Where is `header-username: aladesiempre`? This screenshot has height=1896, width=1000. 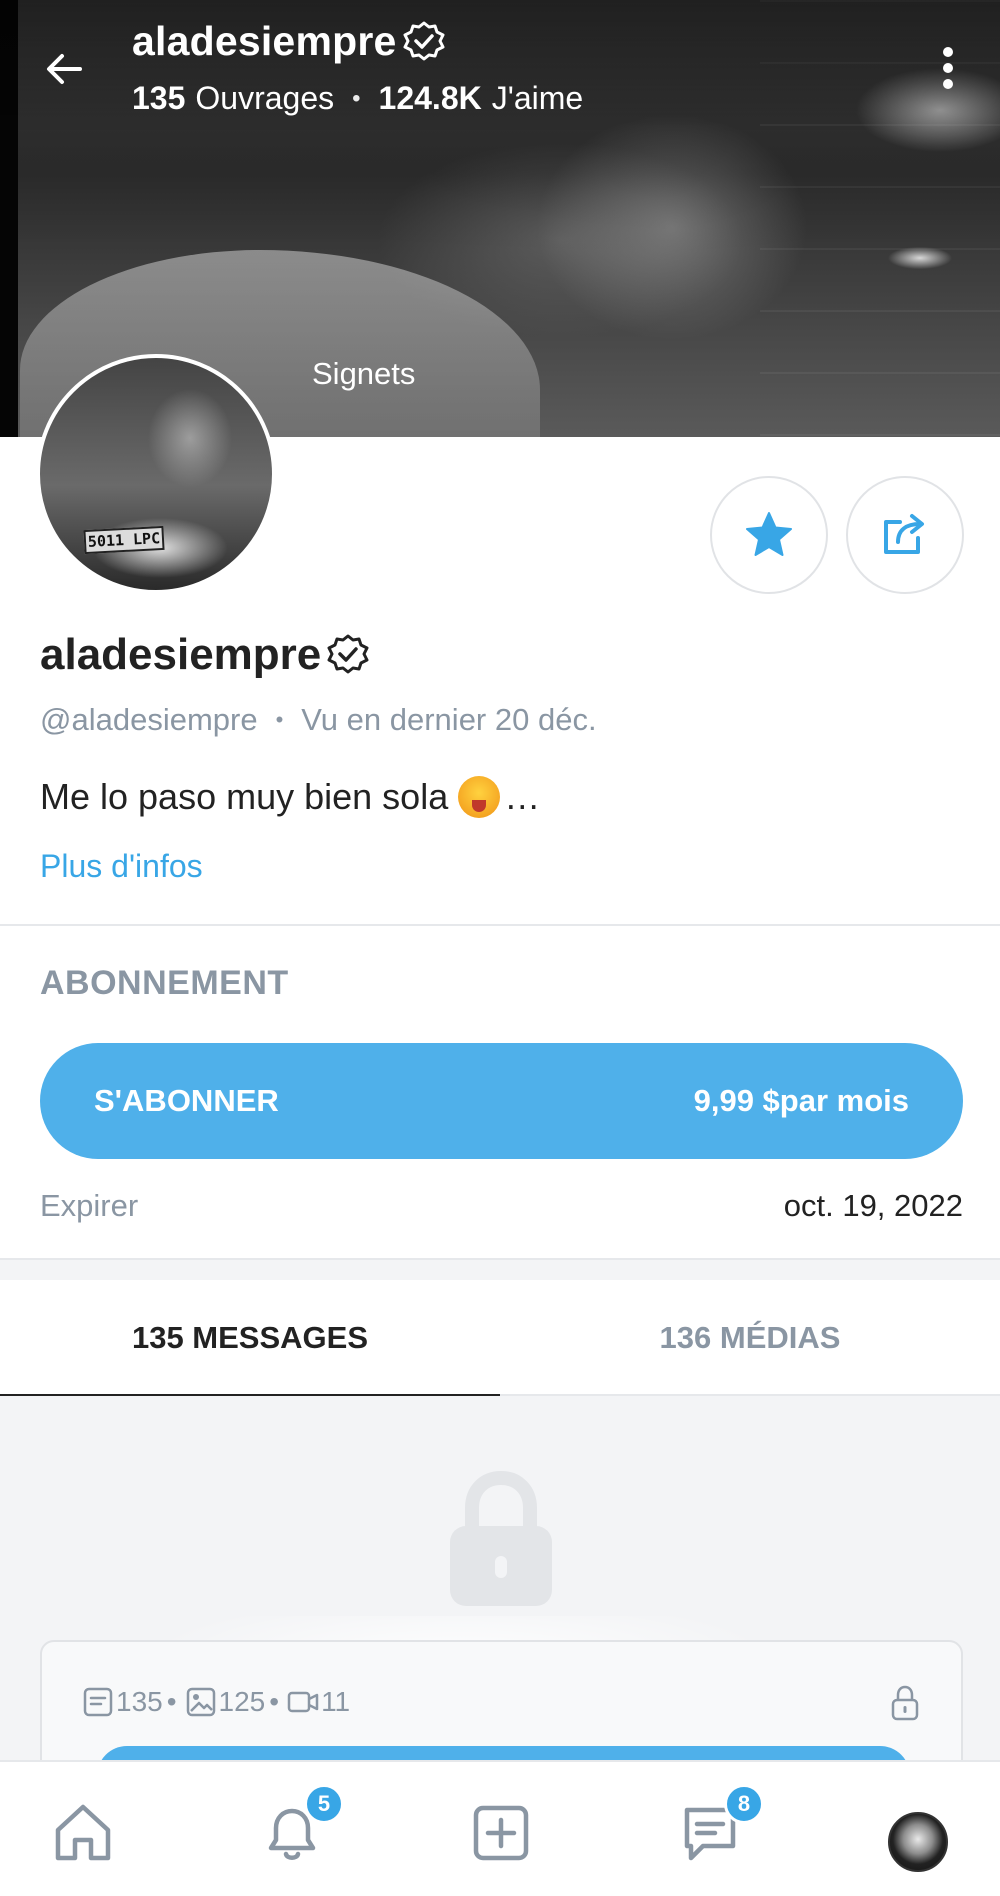 header-username: aladesiempre is located at coordinates (264, 41).